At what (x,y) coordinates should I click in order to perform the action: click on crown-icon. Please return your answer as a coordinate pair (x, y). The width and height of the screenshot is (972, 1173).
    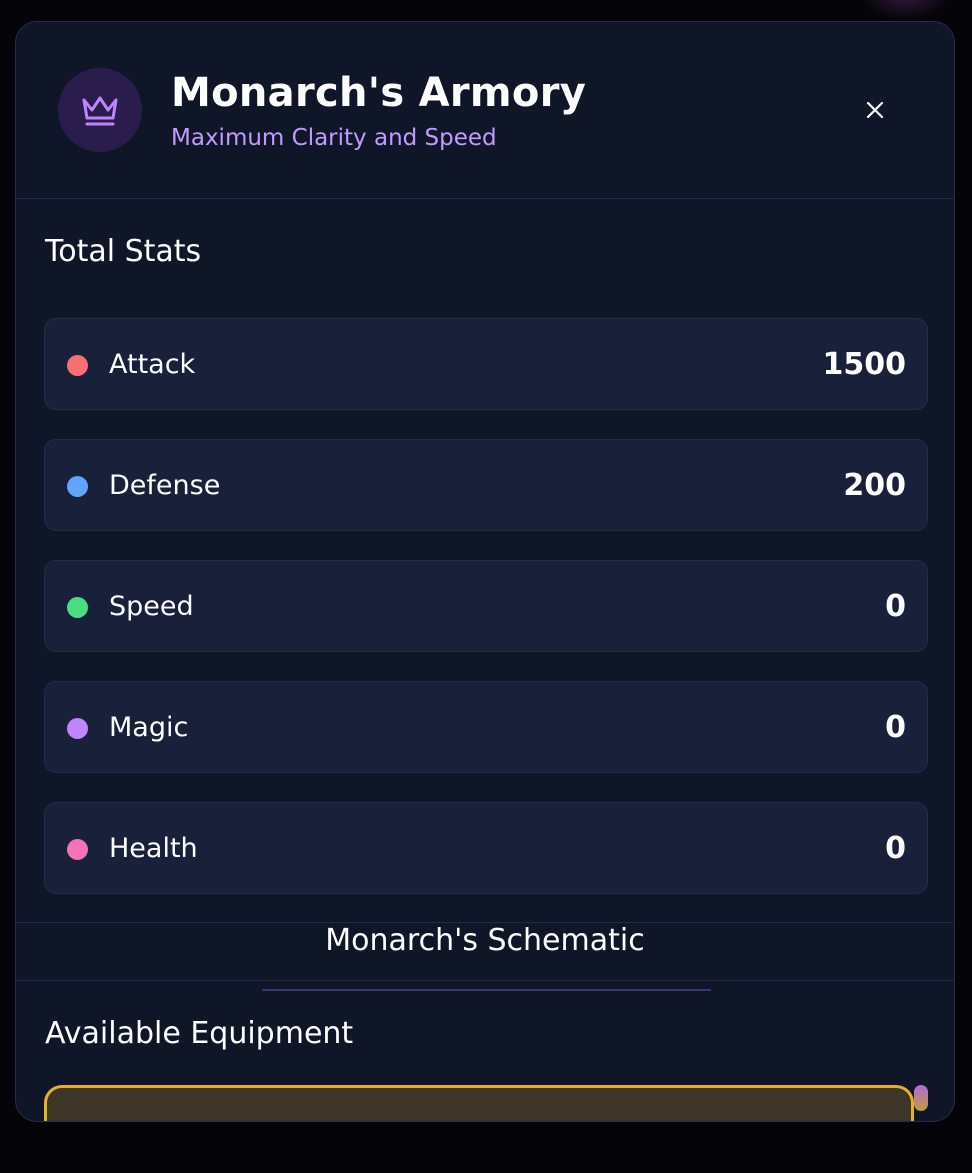
    Looking at the image, I should click on (100, 111).